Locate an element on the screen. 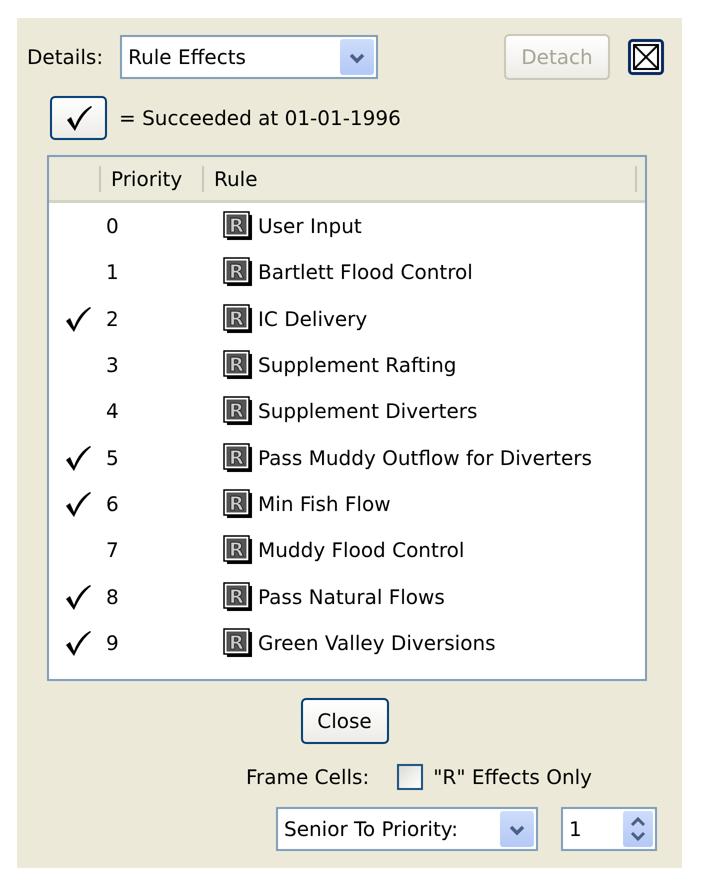 The image size is (701, 884). table-cell: IC Delivery is located at coordinates (313, 318).